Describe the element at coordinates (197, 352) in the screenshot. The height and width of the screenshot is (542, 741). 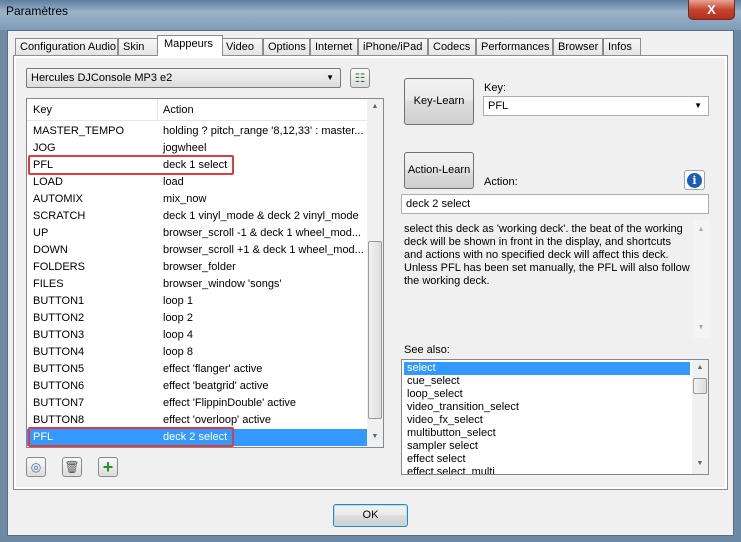
I see `table-row: BUTTON4 loop 8` at that location.